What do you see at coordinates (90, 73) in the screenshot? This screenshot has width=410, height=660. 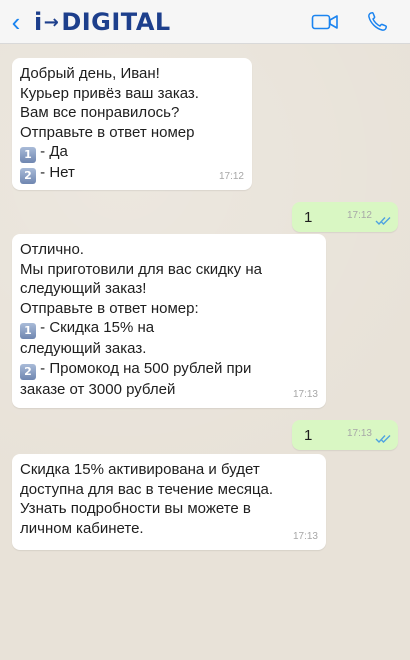 I see `message-line: Добрый день, Иван!` at bounding box center [90, 73].